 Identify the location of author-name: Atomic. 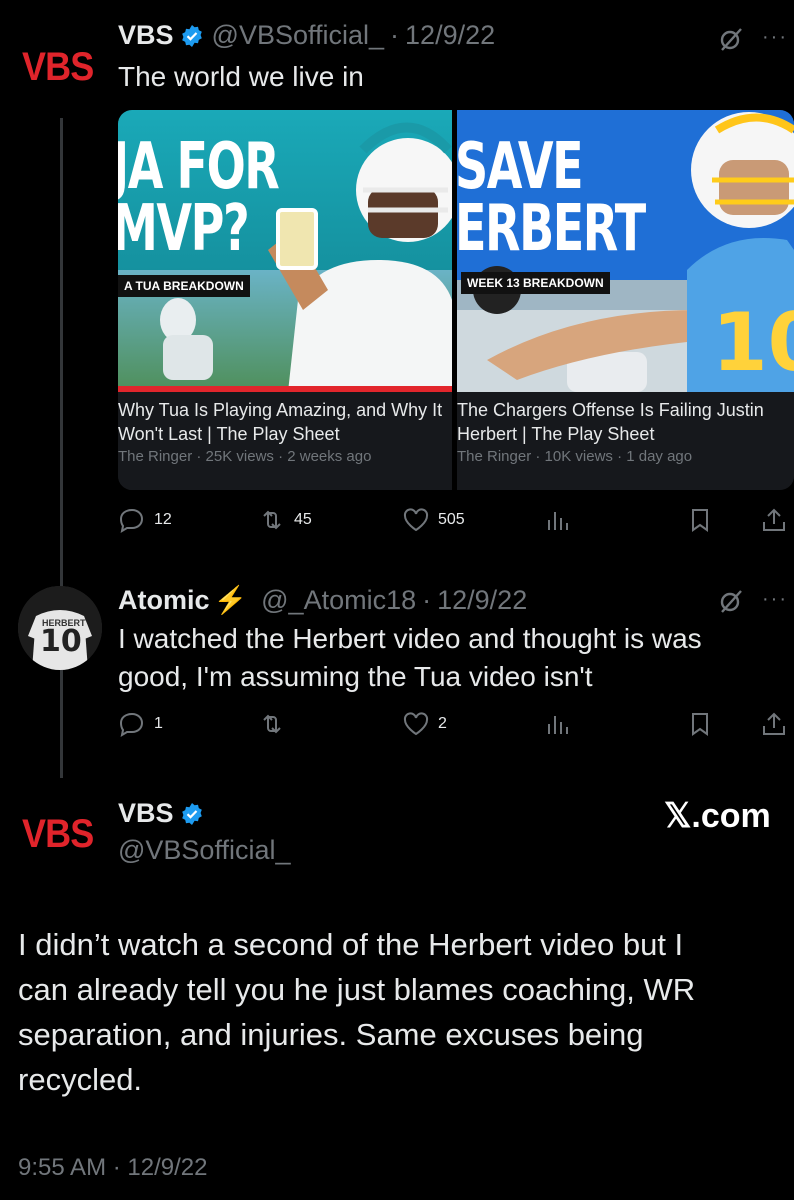
(164, 600).